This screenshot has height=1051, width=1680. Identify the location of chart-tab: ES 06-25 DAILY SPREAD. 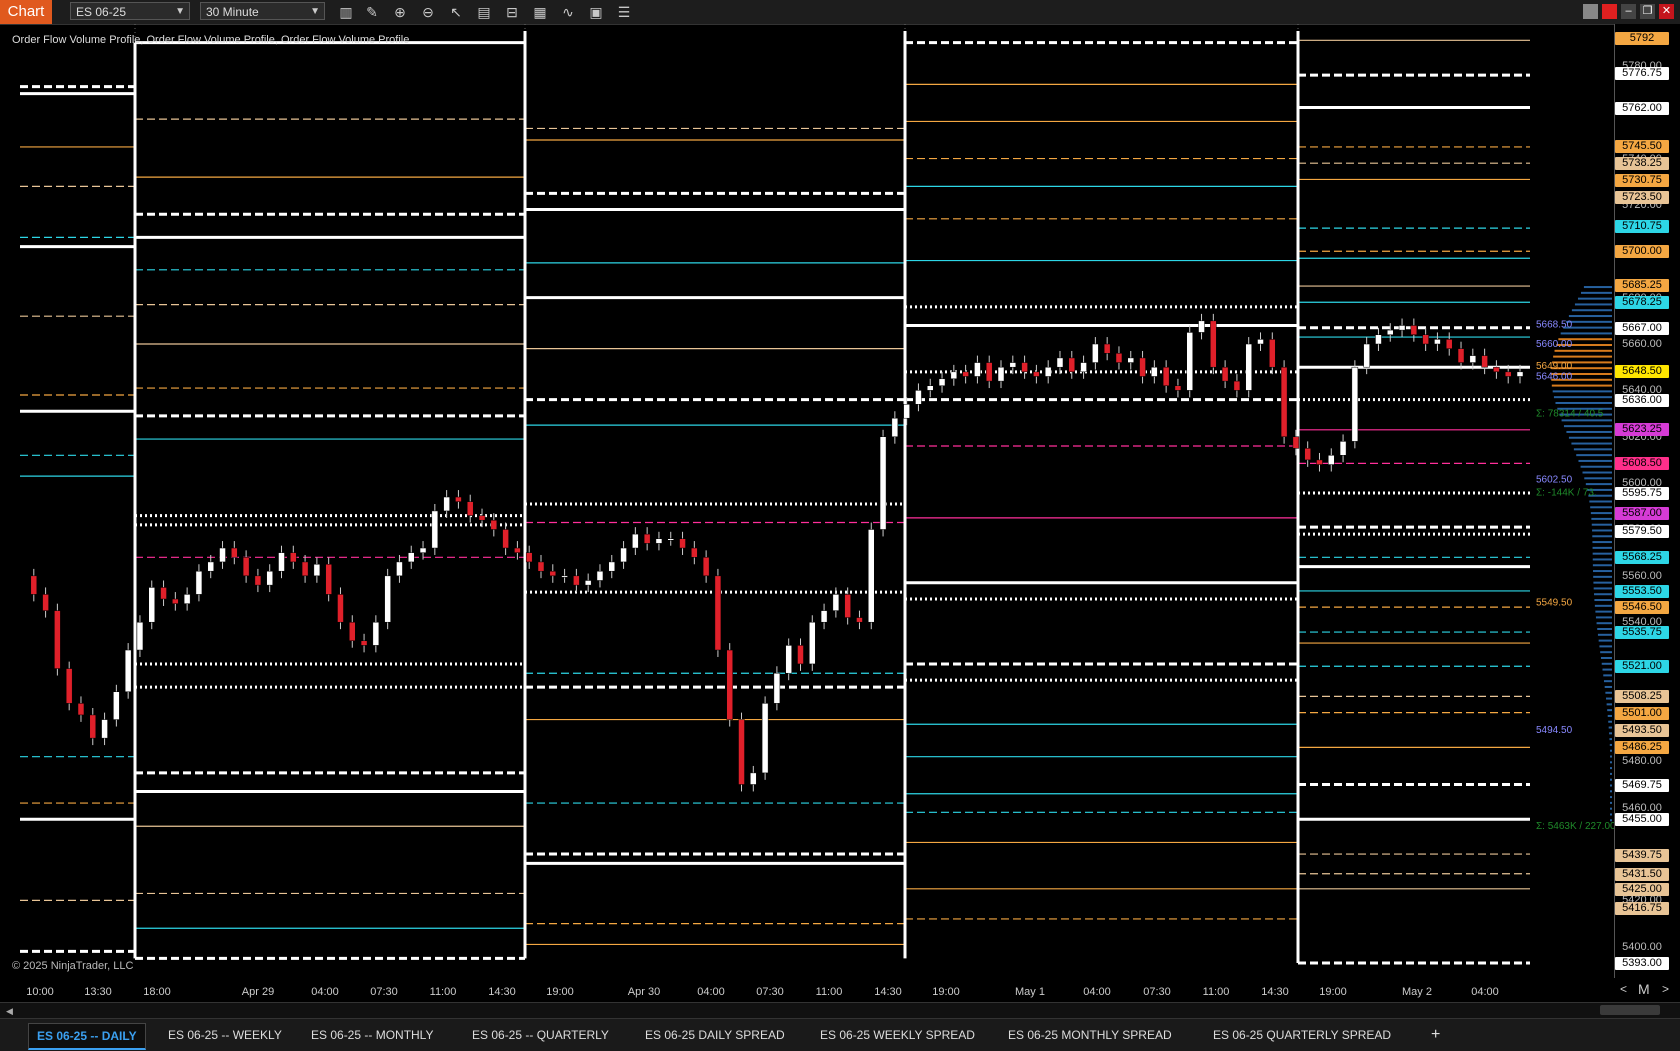
(715, 1035).